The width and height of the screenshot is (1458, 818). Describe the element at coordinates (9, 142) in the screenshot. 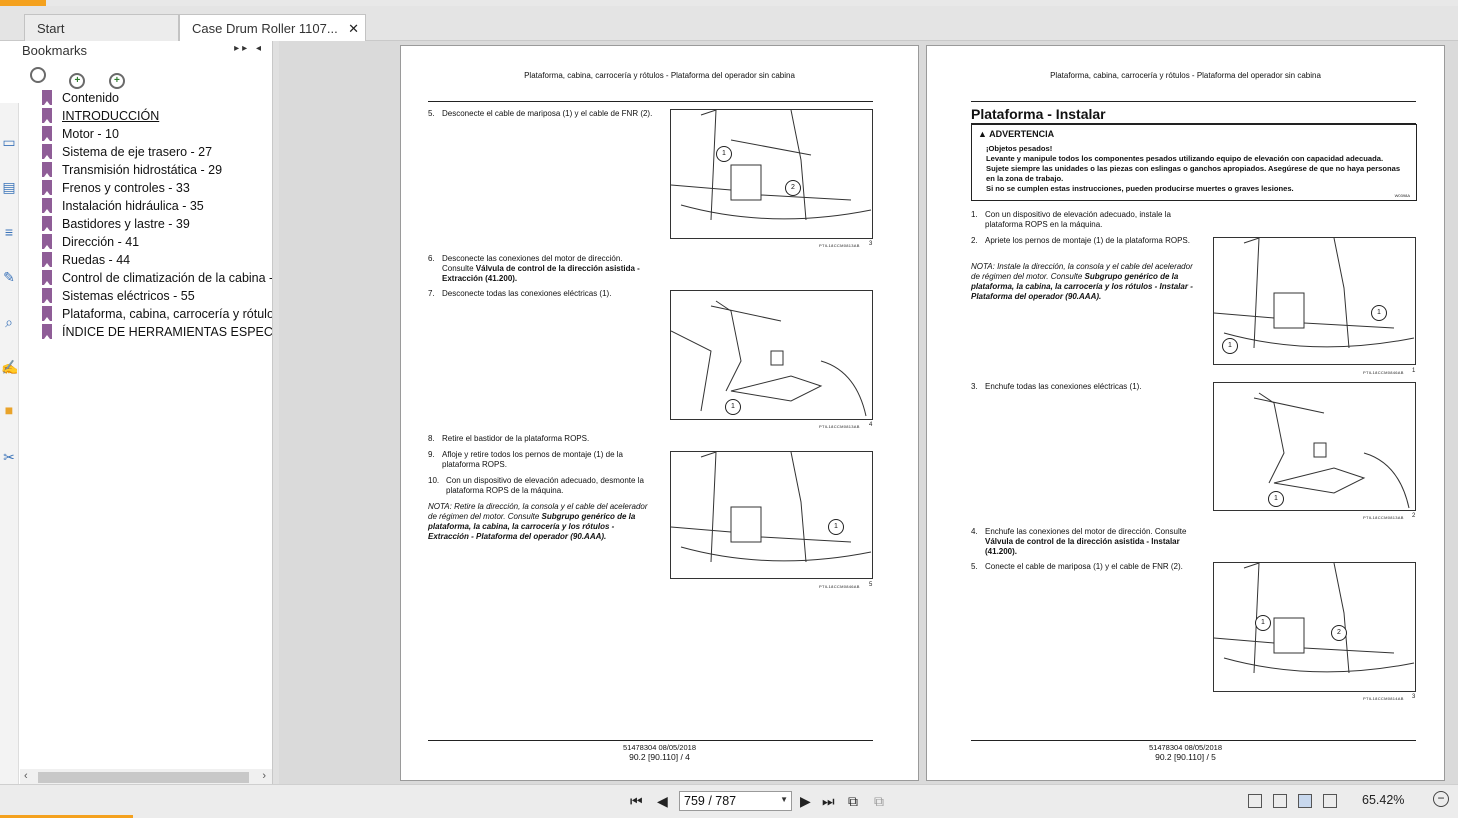

I see `page-thumbnail-icon: ▭` at that location.